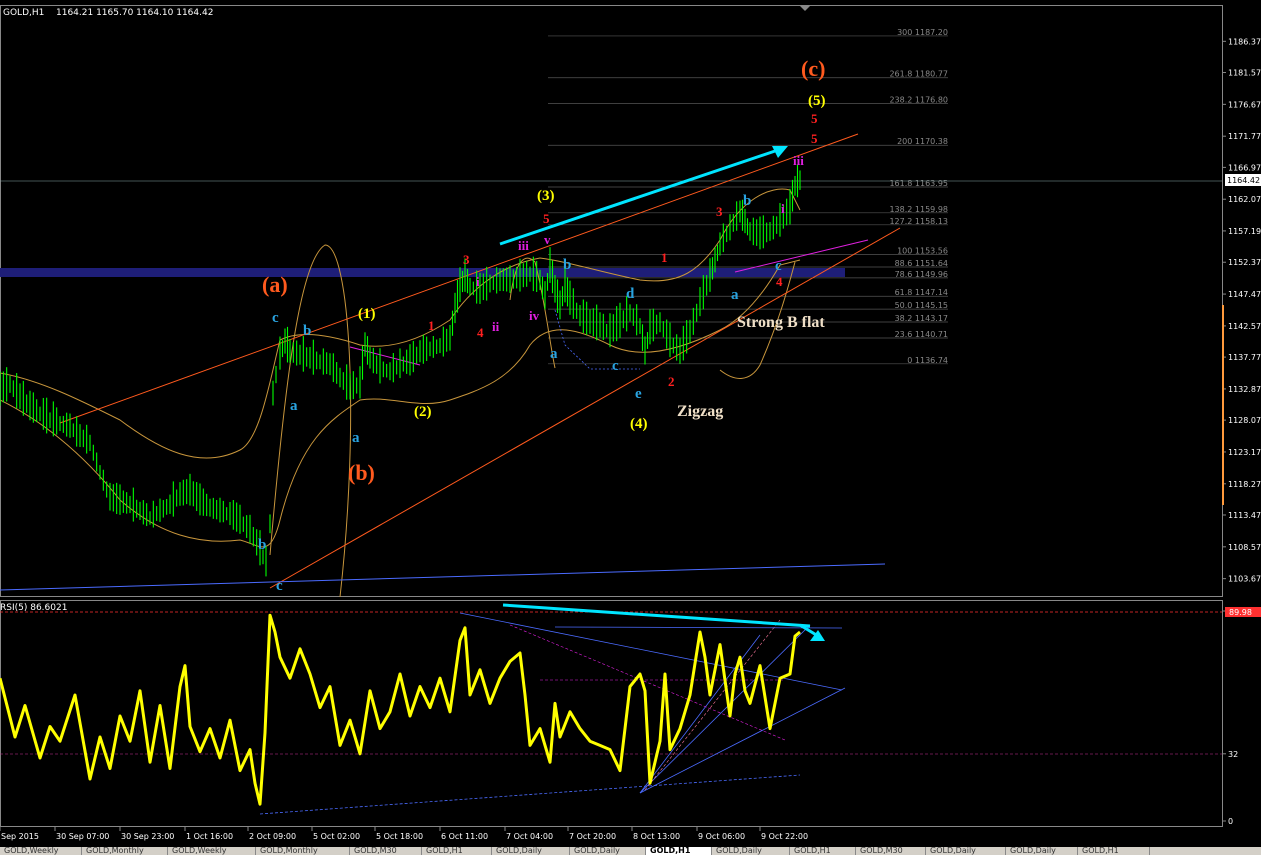  What do you see at coordinates (1244, 547) in the screenshot?
I see `price-tick-label: 1108.57` at bounding box center [1244, 547].